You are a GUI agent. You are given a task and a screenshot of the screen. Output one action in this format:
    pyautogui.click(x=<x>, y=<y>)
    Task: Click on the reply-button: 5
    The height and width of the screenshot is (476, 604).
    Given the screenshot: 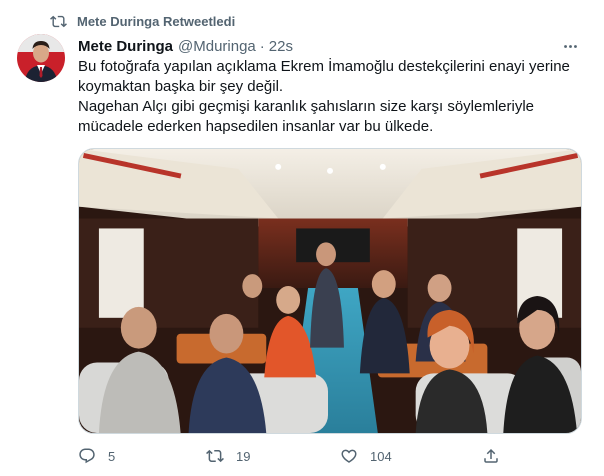 What is the action you would take?
    pyautogui.click(x=96, y=456)
    